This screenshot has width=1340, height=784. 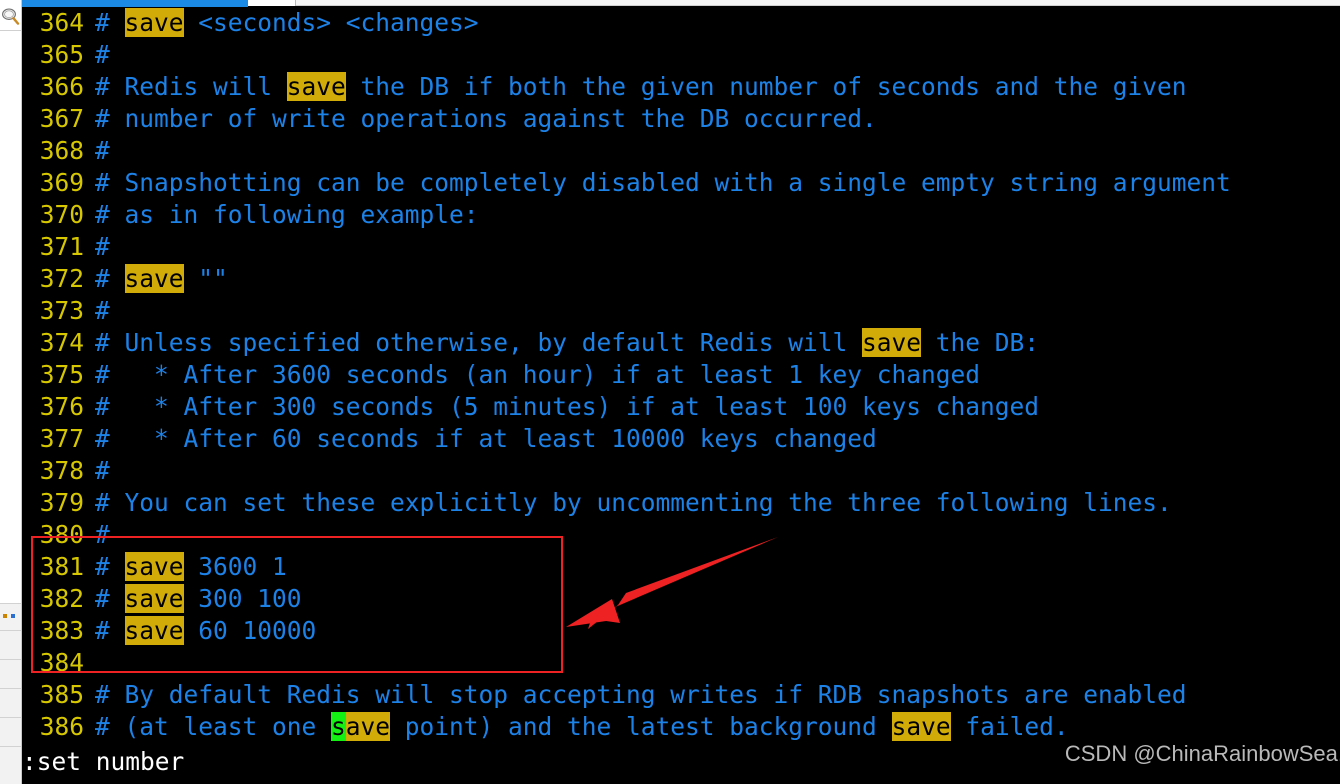 I want to click on code-line: 383 # save 60 10000, so click(x=681, y=631).